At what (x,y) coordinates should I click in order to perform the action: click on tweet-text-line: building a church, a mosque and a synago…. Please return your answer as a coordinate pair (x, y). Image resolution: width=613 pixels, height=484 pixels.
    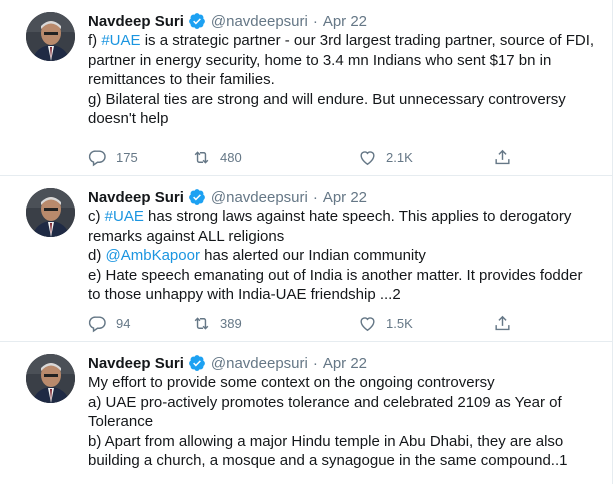
    Looking at the image, I should click on (345, 461).